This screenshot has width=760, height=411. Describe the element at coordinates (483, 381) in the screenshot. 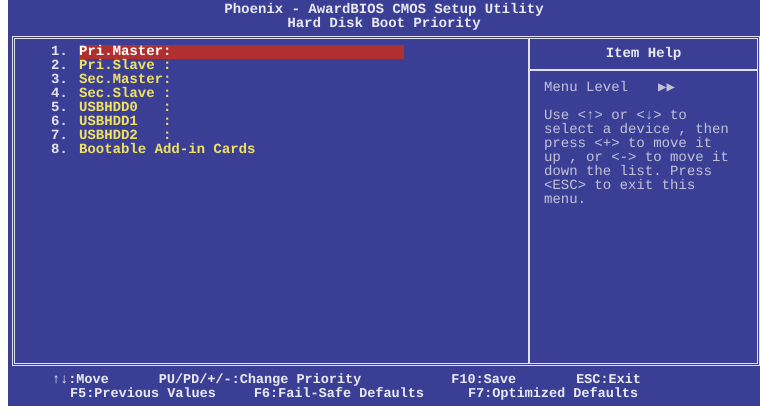

I see `key-hint: F10:Save` at that location.